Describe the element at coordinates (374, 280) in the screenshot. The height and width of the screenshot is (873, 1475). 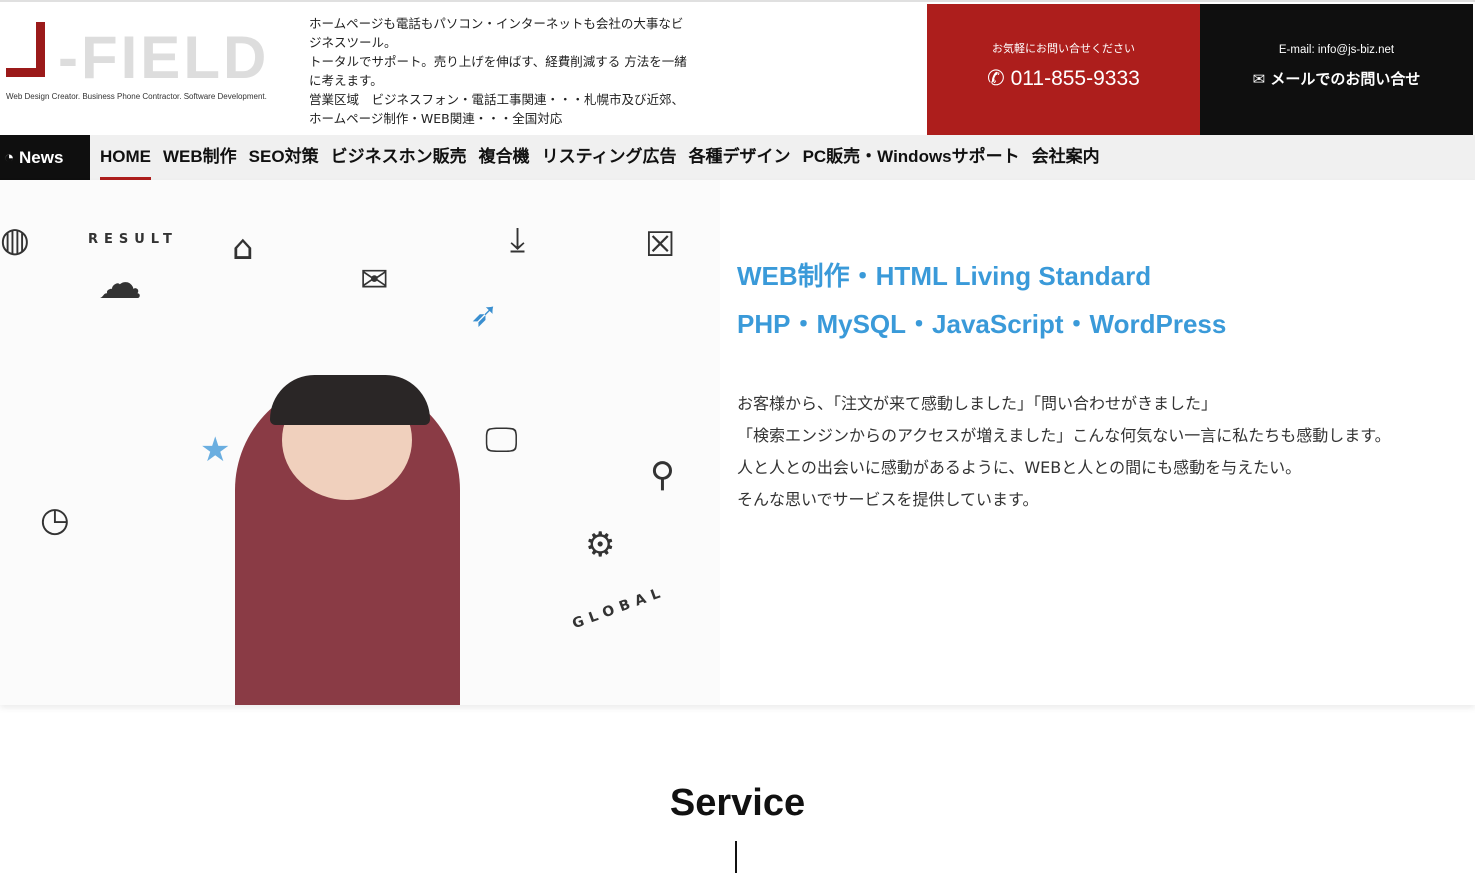
I see `mail-icon: ✉` at that location.